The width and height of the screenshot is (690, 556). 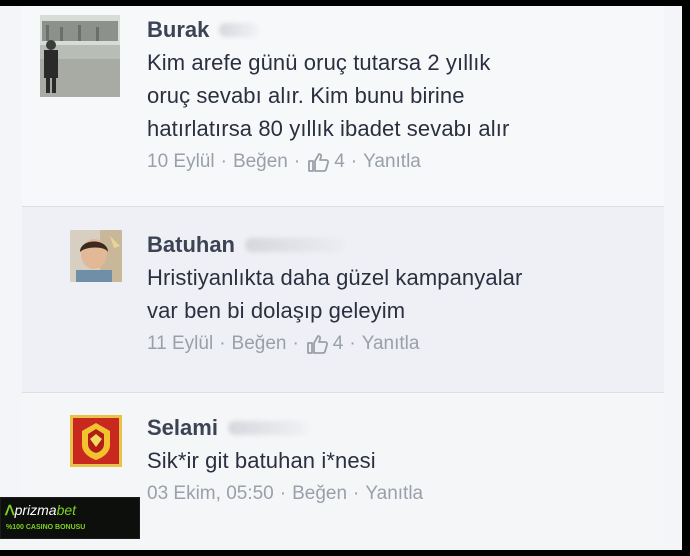 What do you see at coordinates (400, 245) in the screenshot?
I see `comment-author: Batuhan` at bounding box center [400, 245].